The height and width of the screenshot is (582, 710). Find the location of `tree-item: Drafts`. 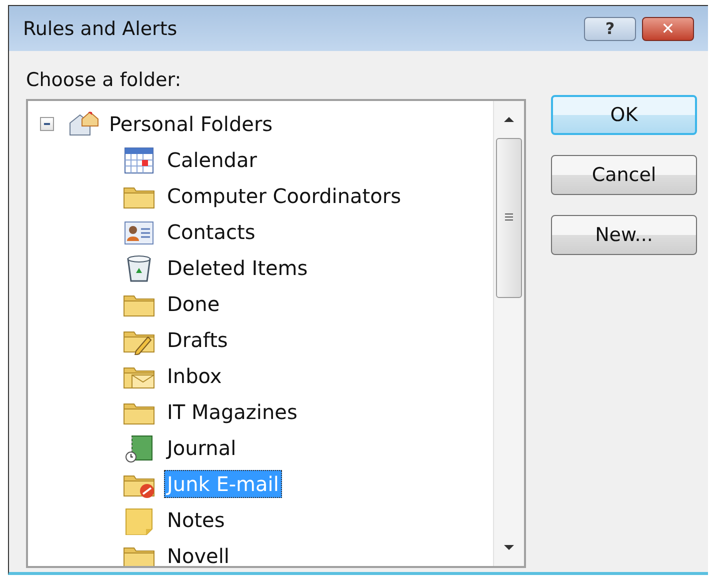

tree-item: Drafts is located at coordinates (197, 340).